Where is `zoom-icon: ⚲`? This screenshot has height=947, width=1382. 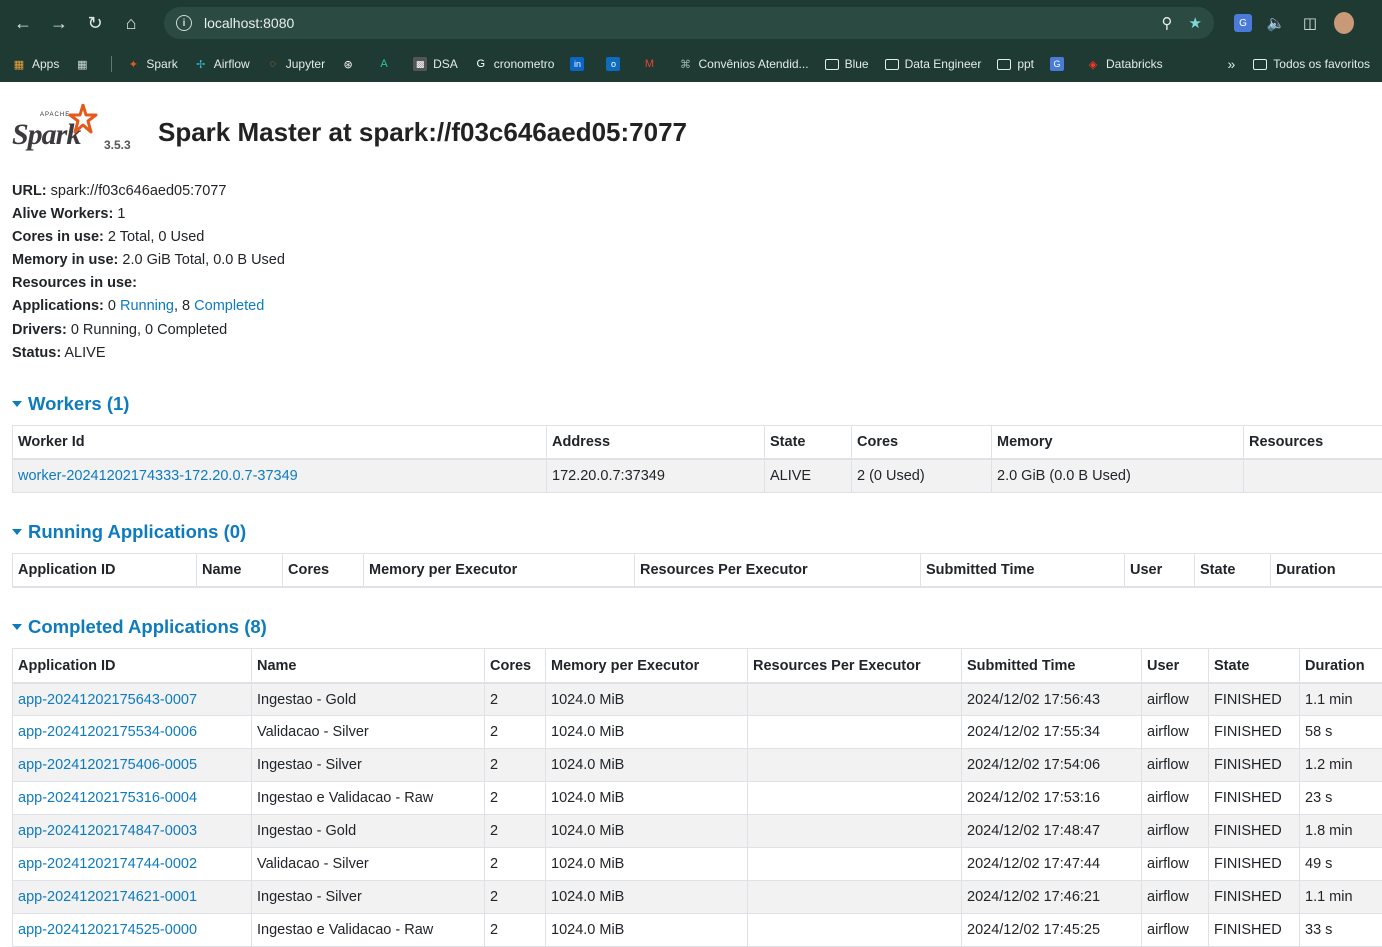
zoom-icon: ⚲ is located at coordinates (1167, 23).